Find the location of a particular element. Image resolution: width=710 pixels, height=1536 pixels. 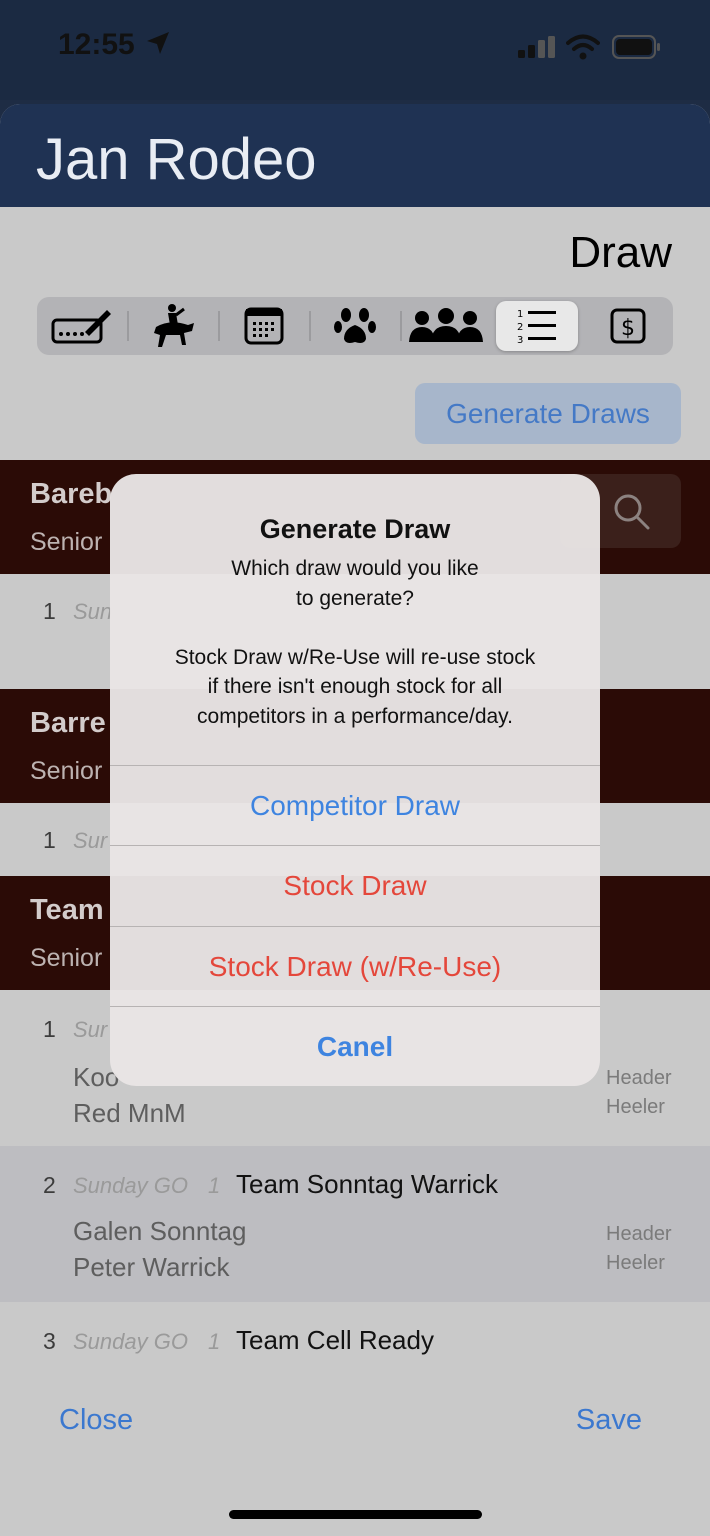

segment-draw-list: 1 2 3 is located at coordinates (537, 326).